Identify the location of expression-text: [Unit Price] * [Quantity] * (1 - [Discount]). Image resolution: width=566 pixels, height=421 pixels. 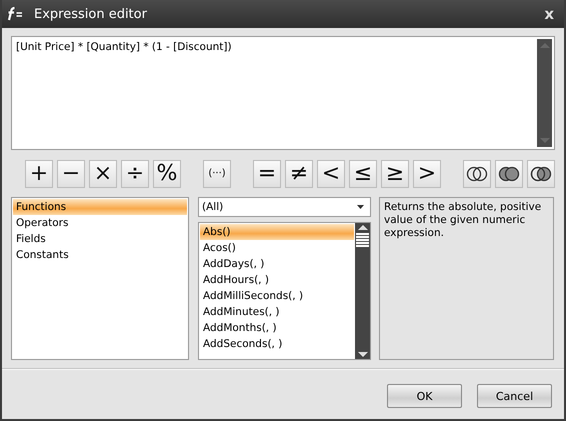
(124, 47).